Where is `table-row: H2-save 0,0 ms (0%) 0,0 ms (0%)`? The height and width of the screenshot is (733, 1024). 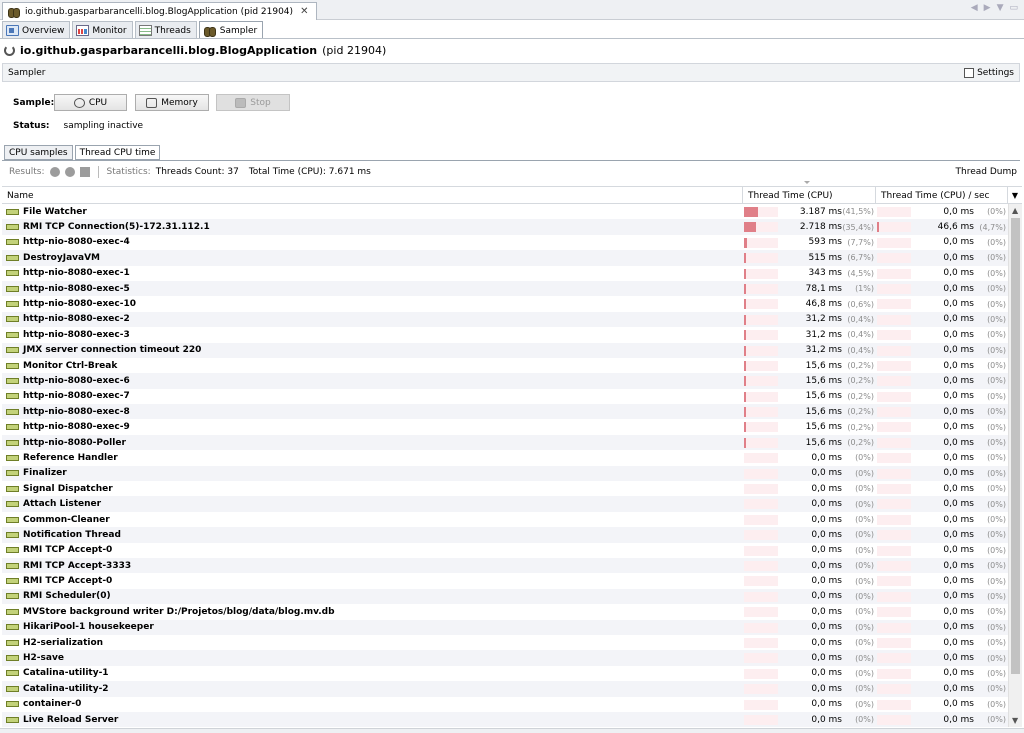 table-row: H2-save 0,0 ms (0%) 0,0 ms (0%) is located at coordinates (505, 658).